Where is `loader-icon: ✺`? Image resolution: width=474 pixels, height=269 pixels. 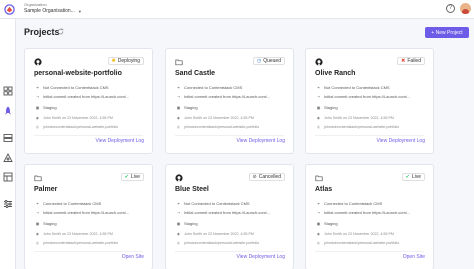
loader-icon: ✺ is located at coordinates (113, 61).